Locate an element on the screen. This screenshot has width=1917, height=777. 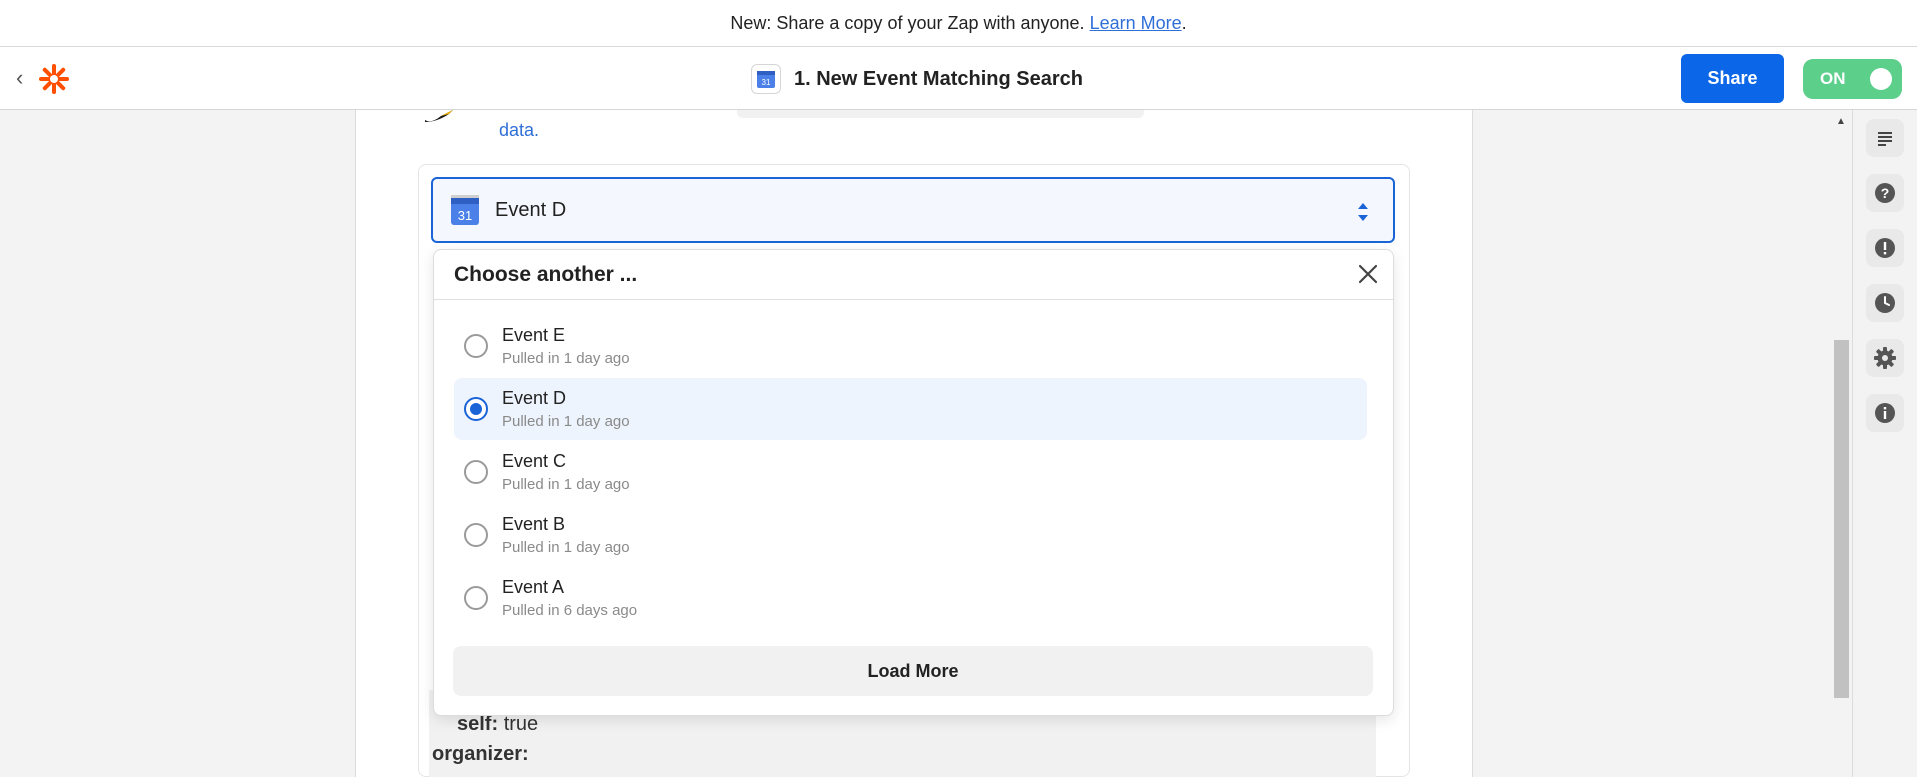
radio-button-selected is located at coordinates (476, 409).